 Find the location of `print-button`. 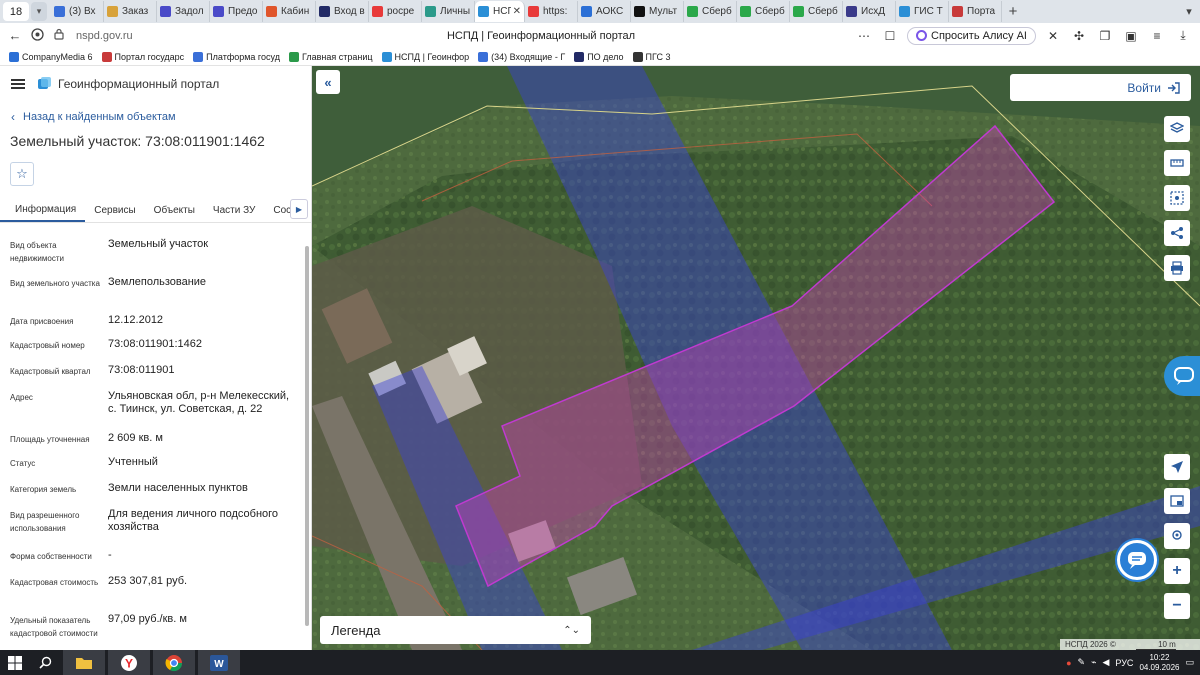

print-button is located at coordinates (1177, 268).